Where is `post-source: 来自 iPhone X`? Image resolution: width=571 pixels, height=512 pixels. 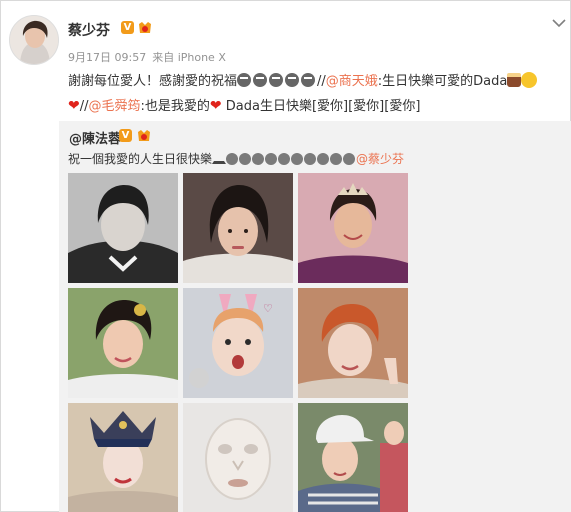 post-source: 来自 iPhone X is located at coordinates (189, 57).